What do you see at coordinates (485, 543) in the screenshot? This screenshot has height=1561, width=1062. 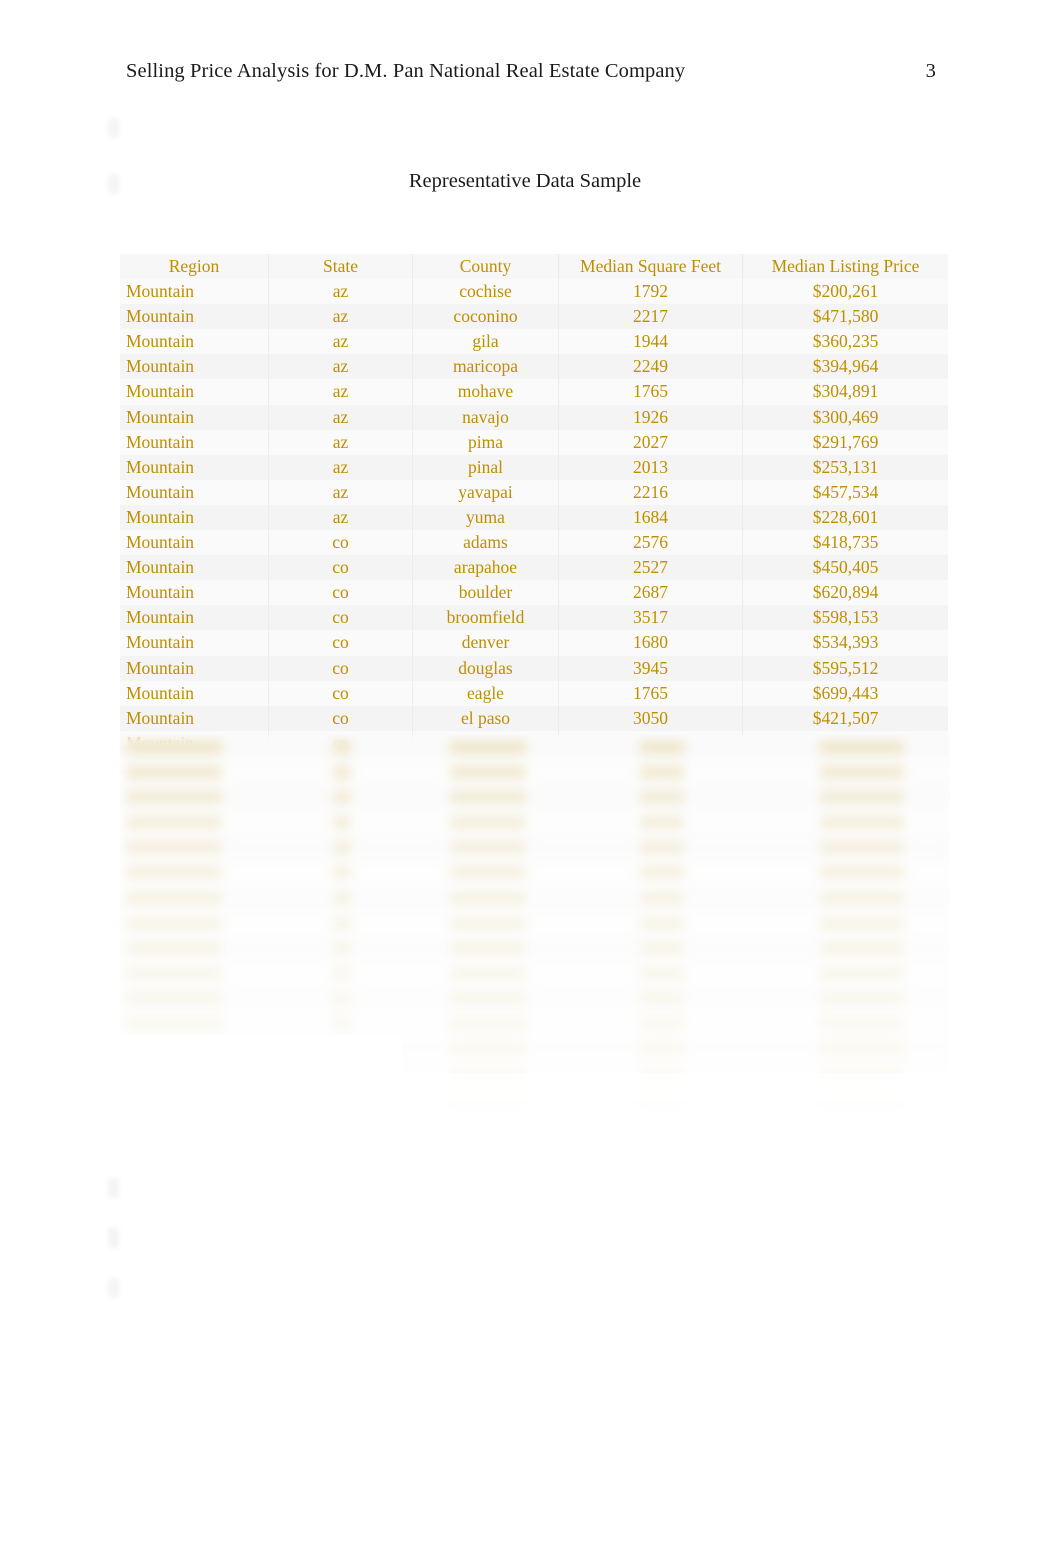 I see `cell-county: adams` at bounding box center [485, 543].